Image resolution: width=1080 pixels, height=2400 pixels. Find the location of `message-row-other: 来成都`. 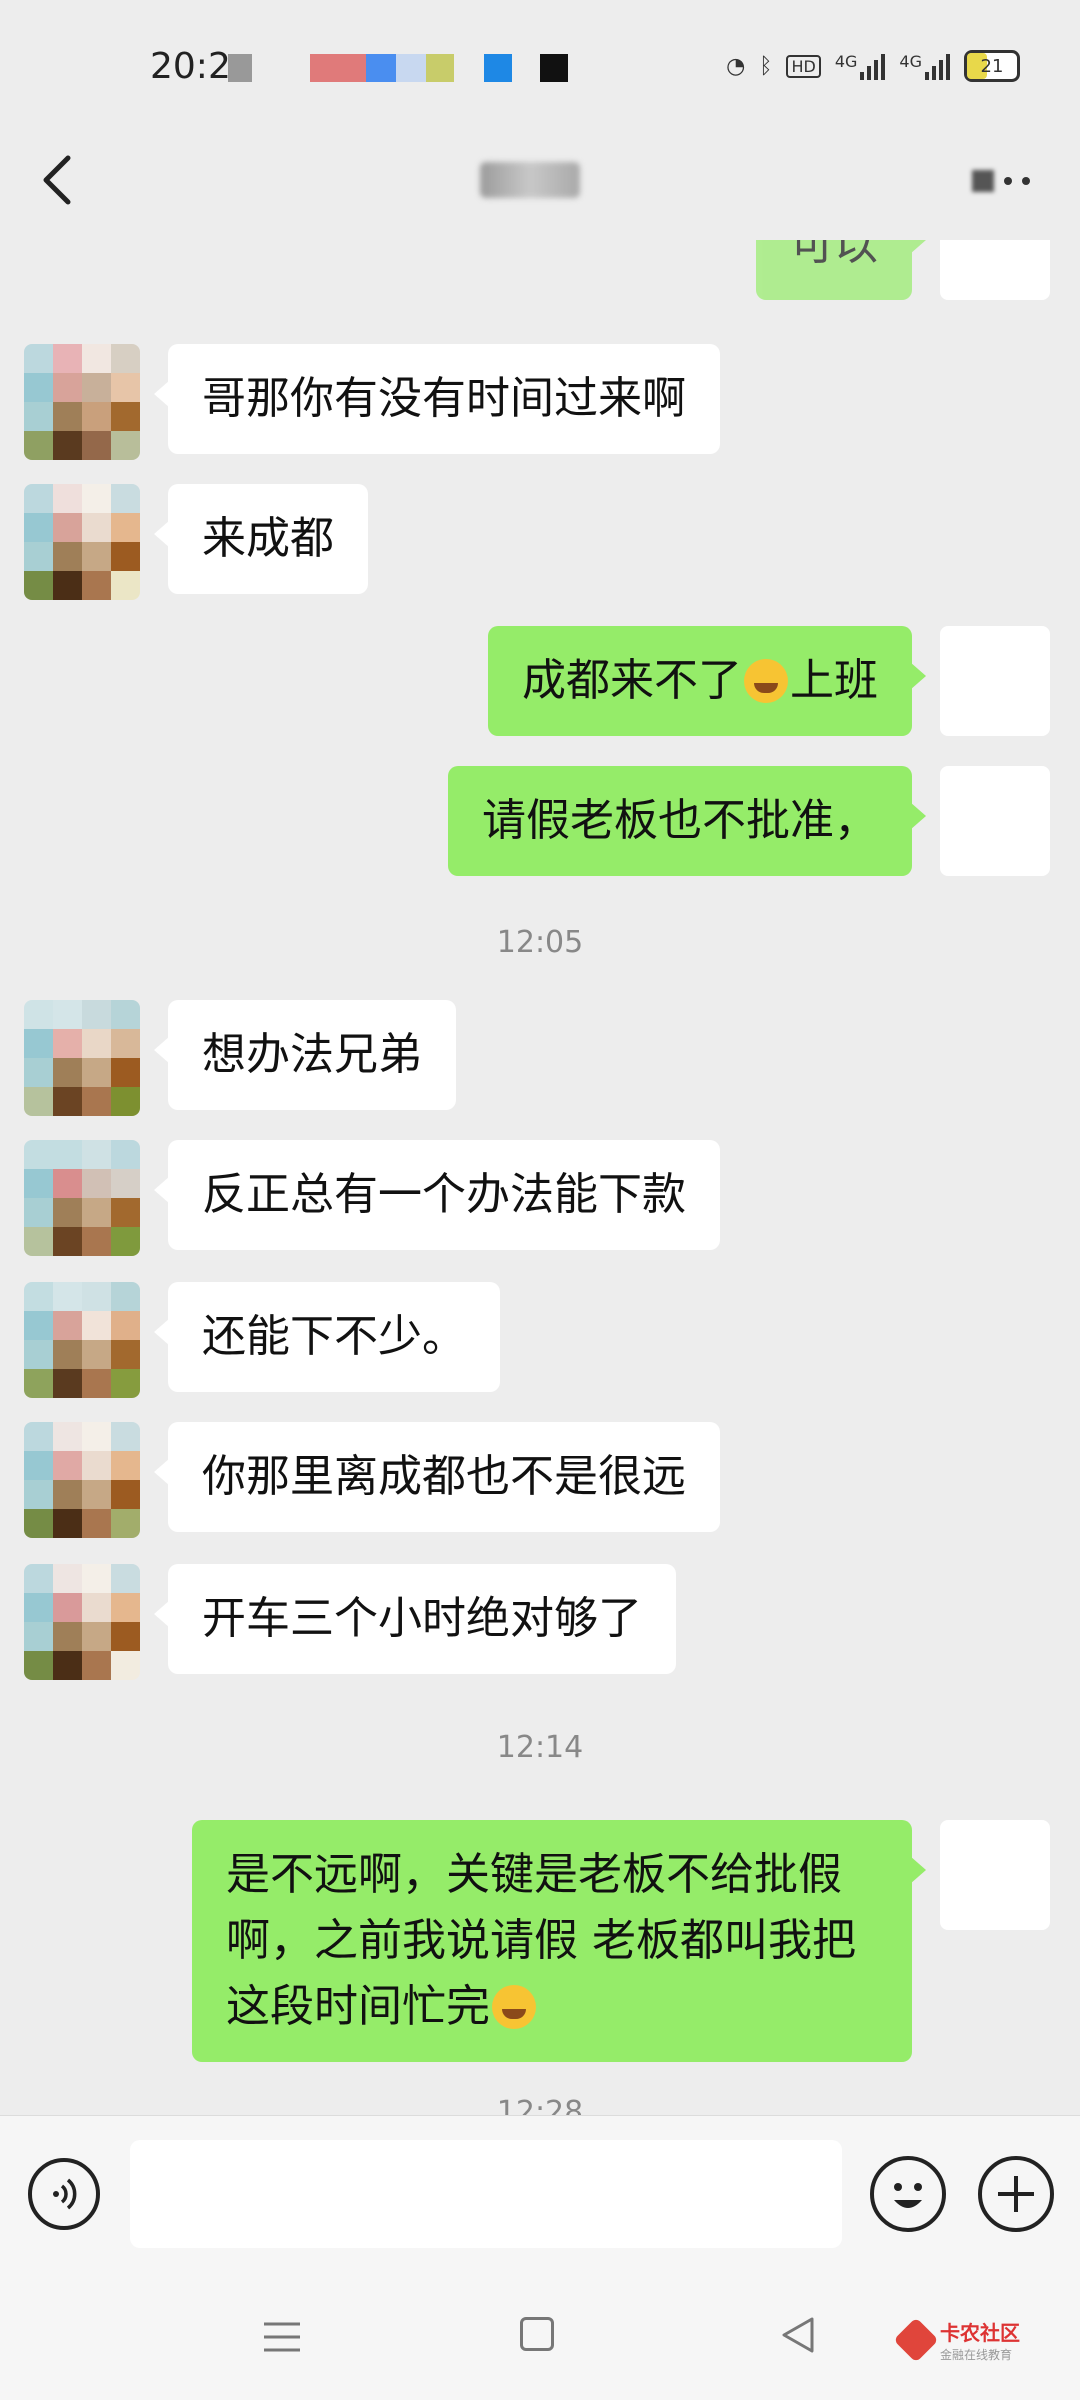

message-row-other: 来成都 is located at coordinates (196, 542).